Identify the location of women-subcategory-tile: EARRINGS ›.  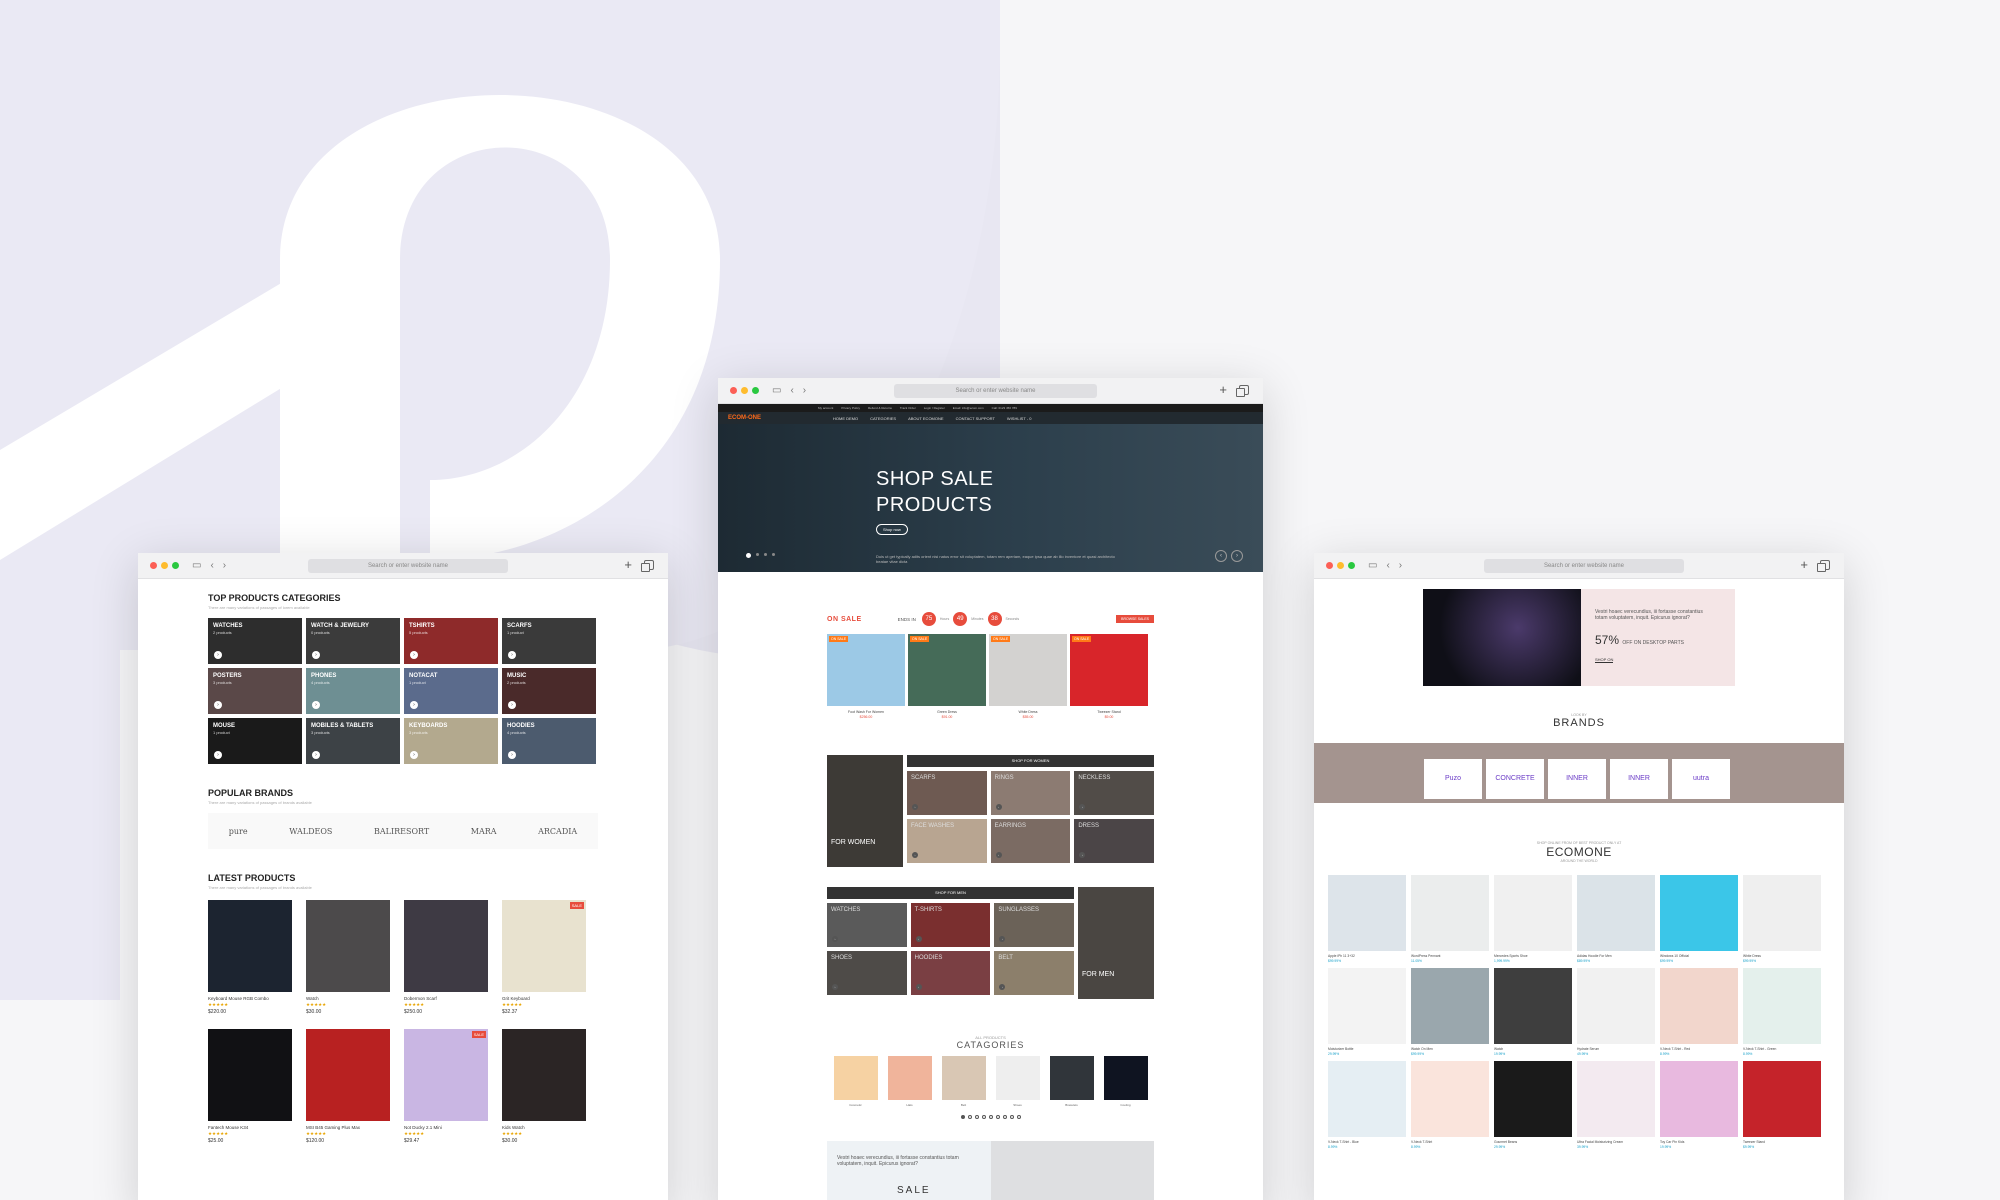
(1030, 841).